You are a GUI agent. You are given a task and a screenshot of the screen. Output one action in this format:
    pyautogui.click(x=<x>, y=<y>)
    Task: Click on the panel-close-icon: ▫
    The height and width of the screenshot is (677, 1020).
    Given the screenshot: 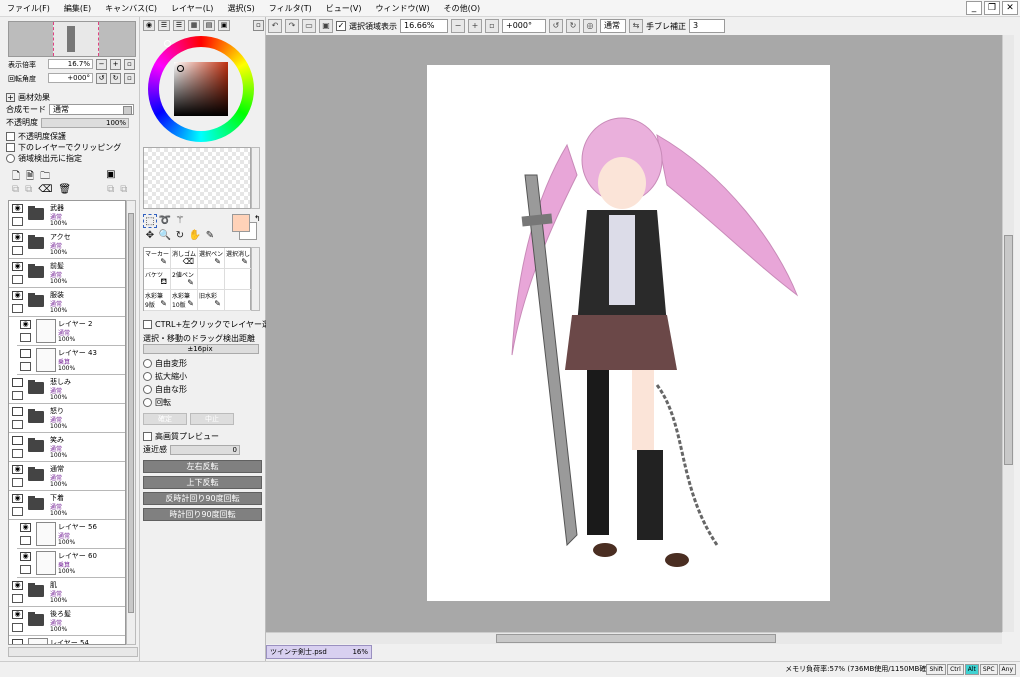 What is the action you would take?
    pyautogui.click(x=258, y=25)
    